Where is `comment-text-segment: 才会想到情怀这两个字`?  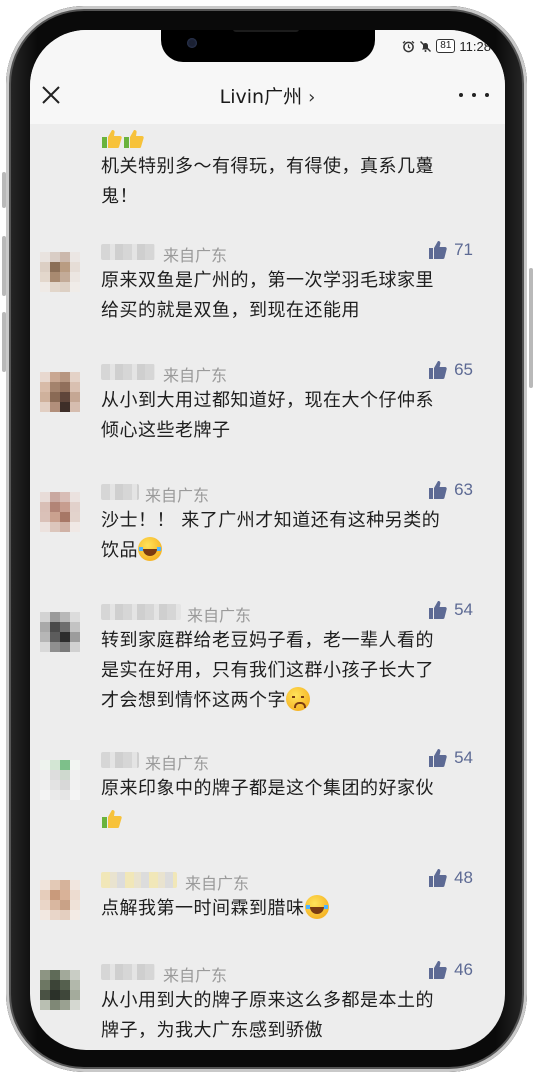 comment-text-segment: 才会想到情怀这两个字 is located at coordinates (193, 700).